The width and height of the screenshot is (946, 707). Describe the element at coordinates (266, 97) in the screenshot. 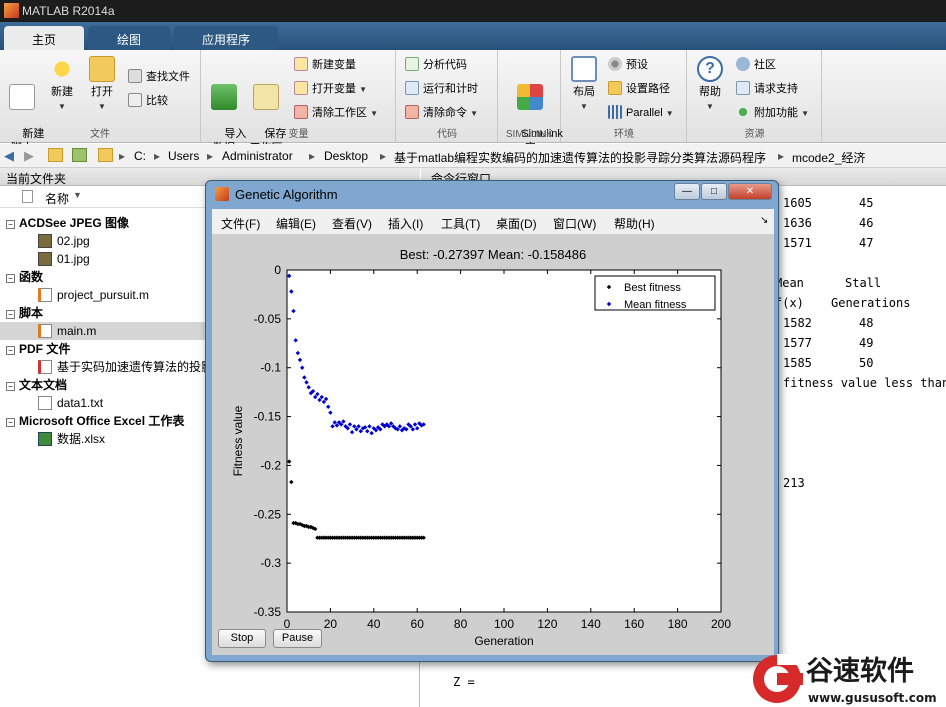

I see `save-workspace-icon` at that location.